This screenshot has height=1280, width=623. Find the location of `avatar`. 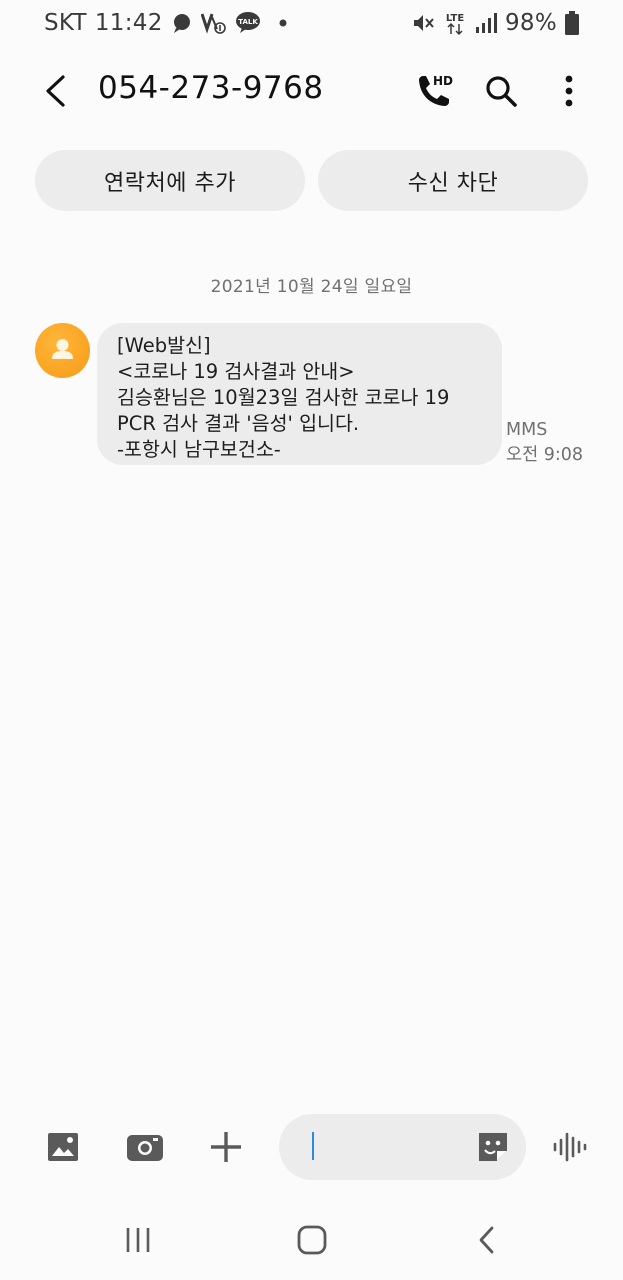

avatar is located at coordinates (62, 350).